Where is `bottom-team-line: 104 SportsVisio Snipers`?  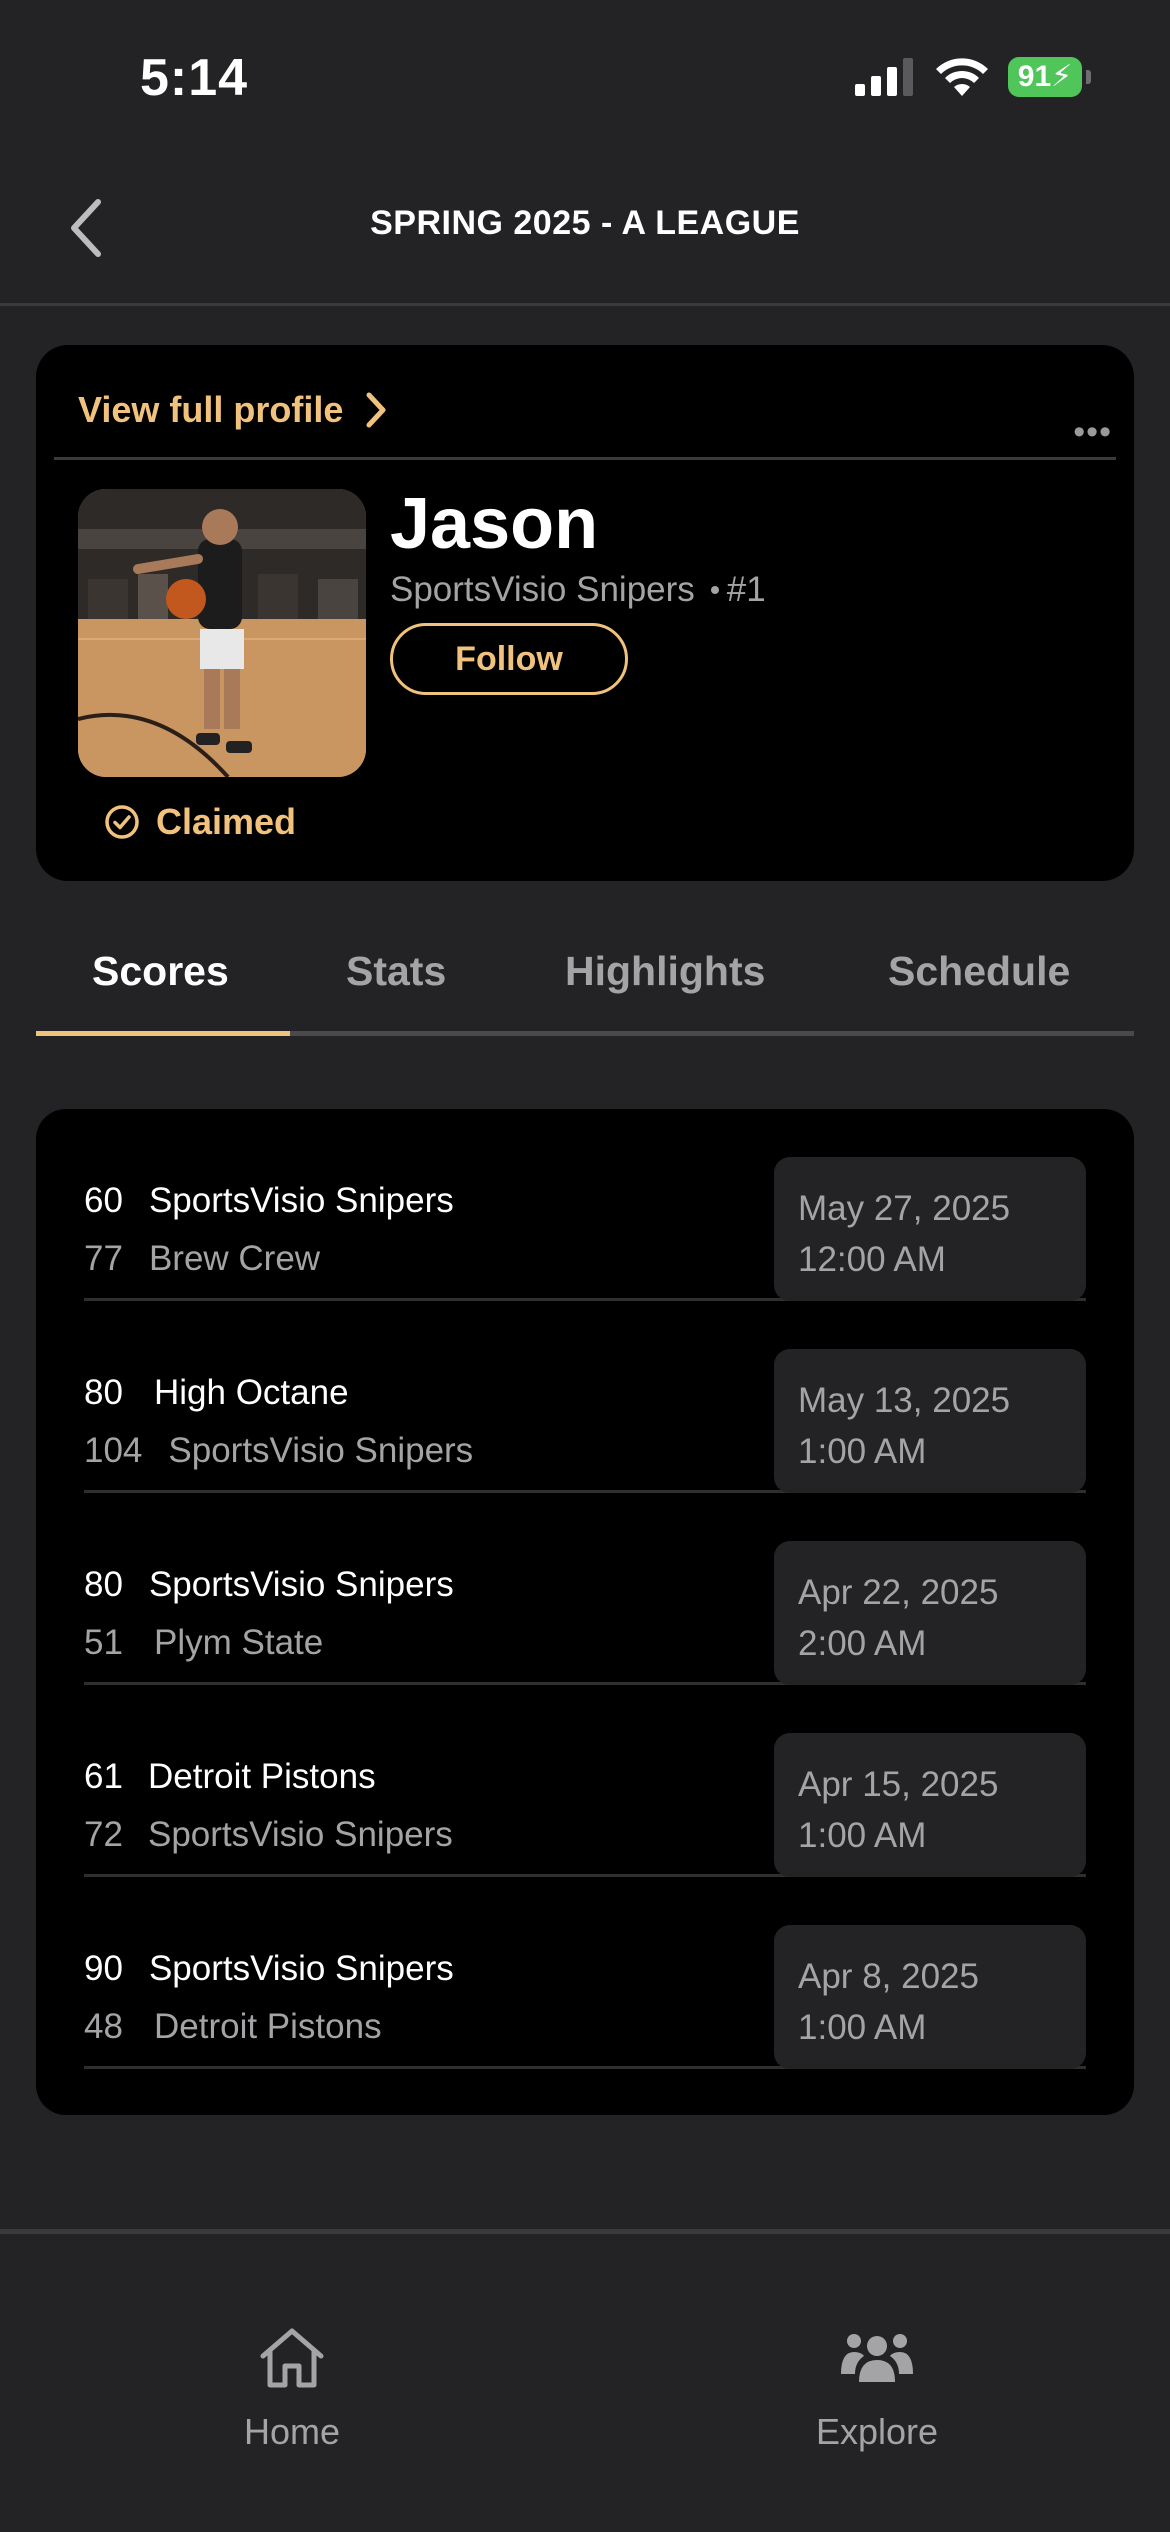 bottom-team-line: 104 SportsVisio Snipers is located at coordinates (278, 1451).